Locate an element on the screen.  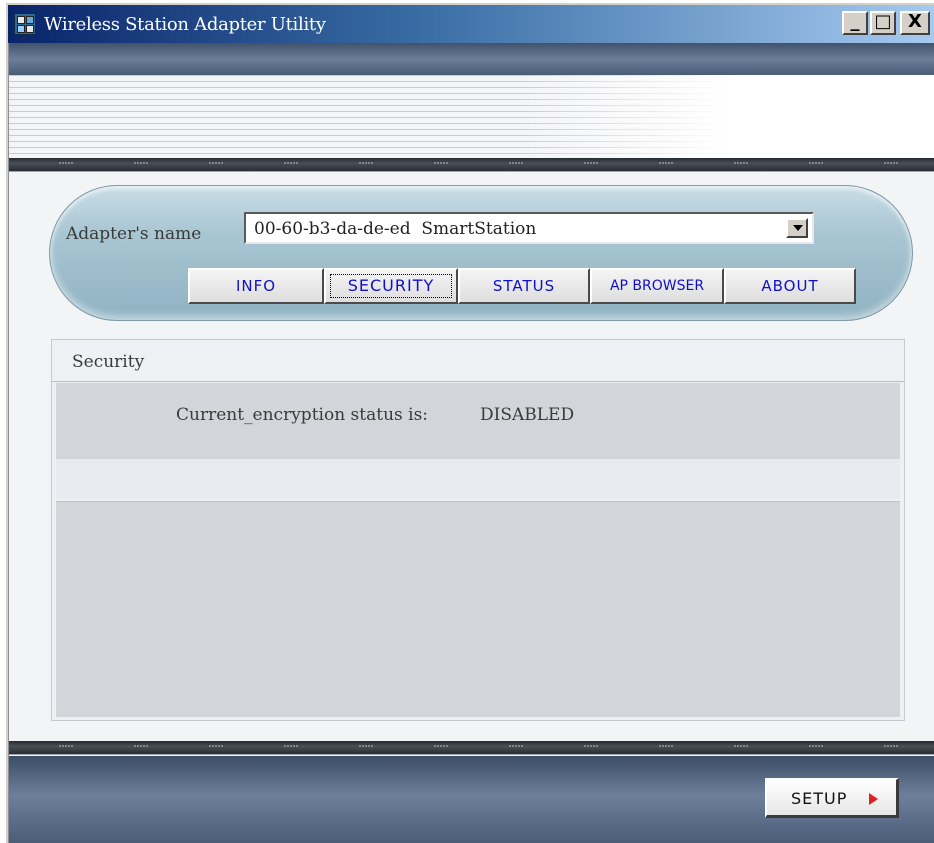
setup-button-label: SETUP is located at coordinates (819, 798).